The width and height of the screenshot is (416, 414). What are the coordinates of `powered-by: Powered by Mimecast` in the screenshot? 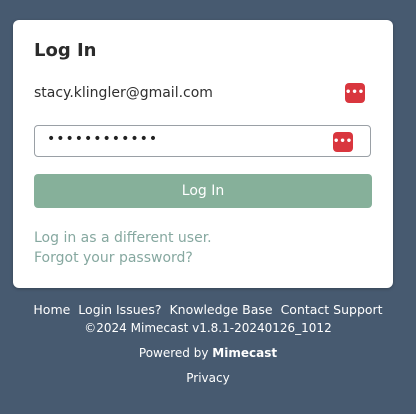 It's located at (208, 353).